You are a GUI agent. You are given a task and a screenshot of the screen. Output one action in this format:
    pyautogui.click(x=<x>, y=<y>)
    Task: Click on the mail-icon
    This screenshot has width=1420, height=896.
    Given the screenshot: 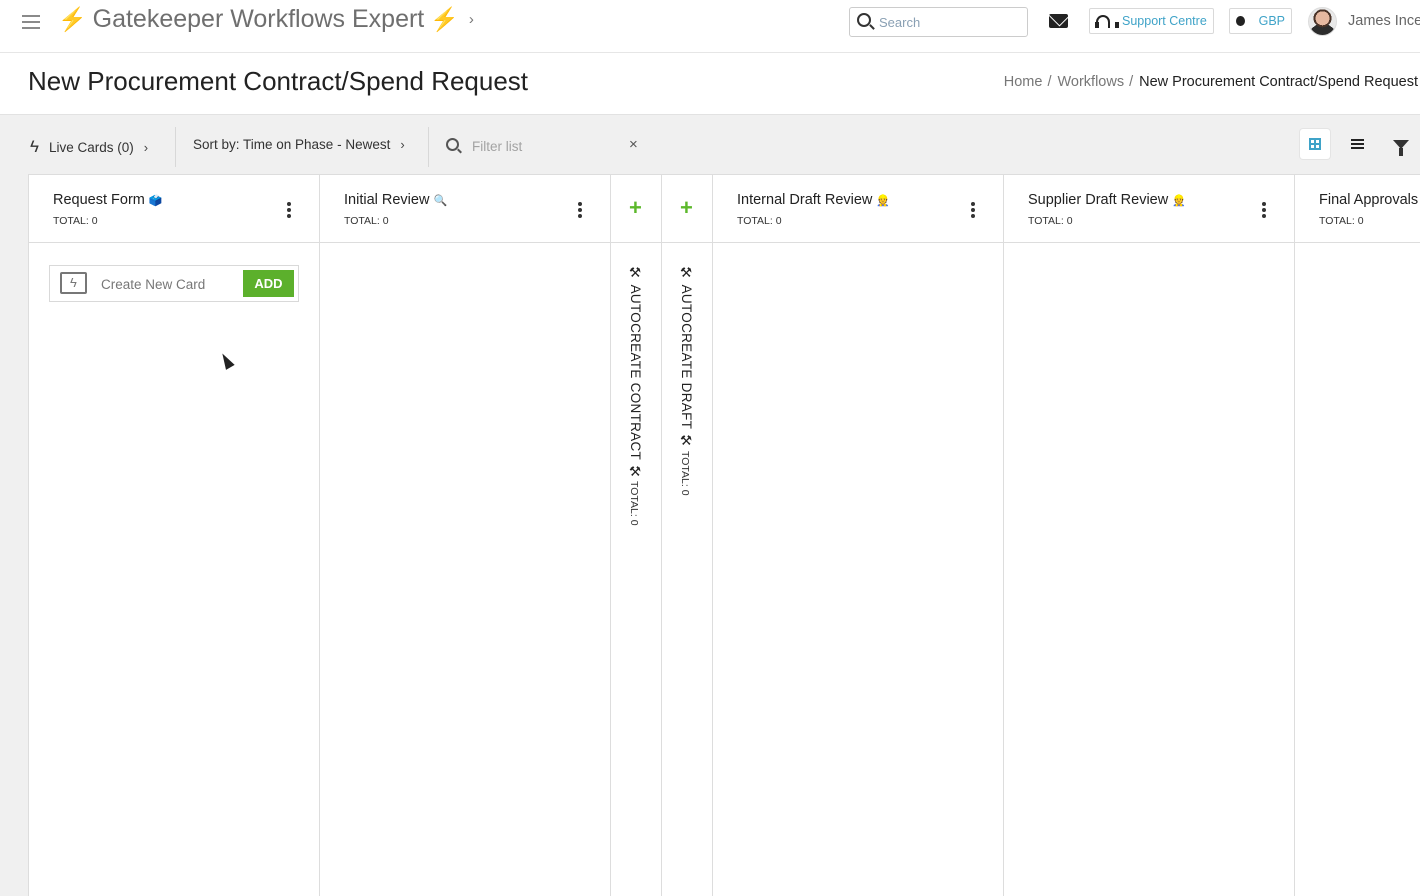 What is the action you would take?
    pyautogui.click(x=1058, y=21)
    